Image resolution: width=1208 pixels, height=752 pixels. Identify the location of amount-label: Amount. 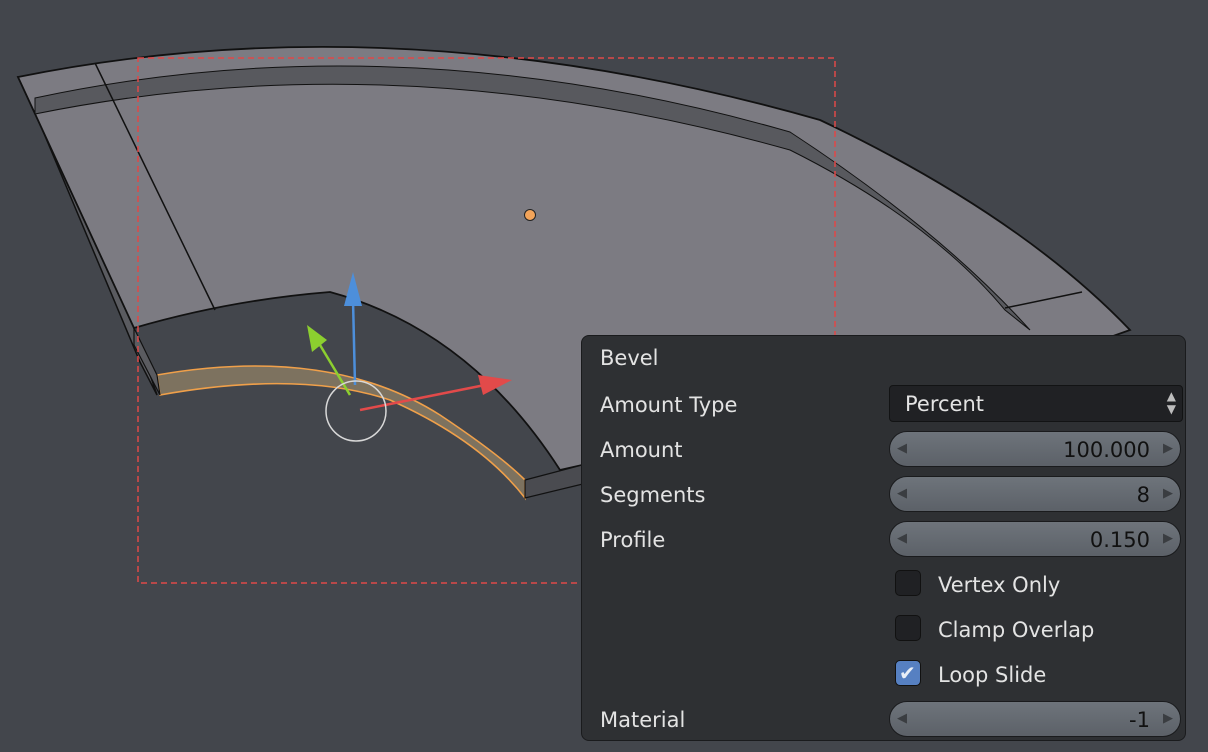
(641, 450).